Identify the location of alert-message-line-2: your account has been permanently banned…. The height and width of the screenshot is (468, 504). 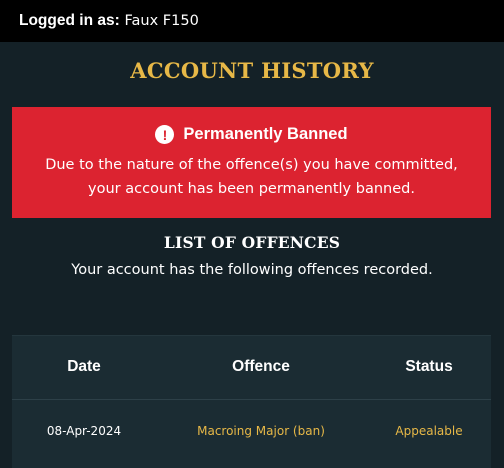
(251, 189).